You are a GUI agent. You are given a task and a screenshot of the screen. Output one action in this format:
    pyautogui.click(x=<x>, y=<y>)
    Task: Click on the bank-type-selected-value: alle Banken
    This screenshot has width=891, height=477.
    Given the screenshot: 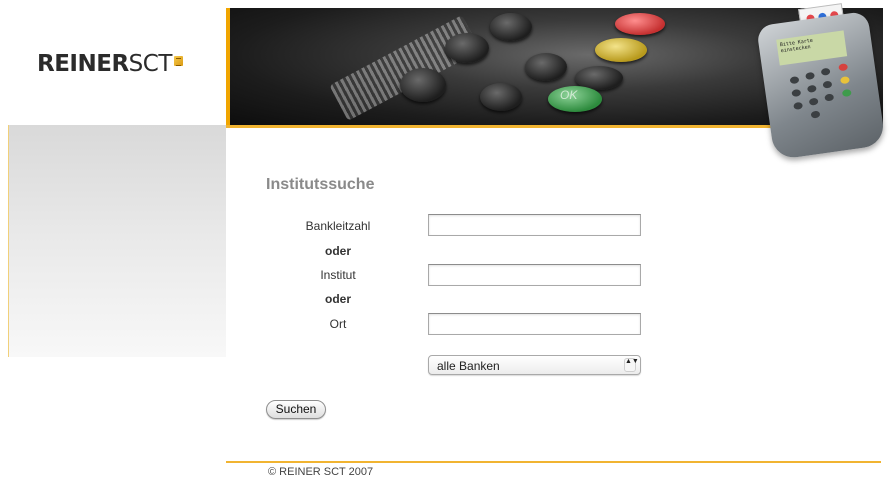 What is the action you would take?
    pyautogui.click(x=468, y=366)
    